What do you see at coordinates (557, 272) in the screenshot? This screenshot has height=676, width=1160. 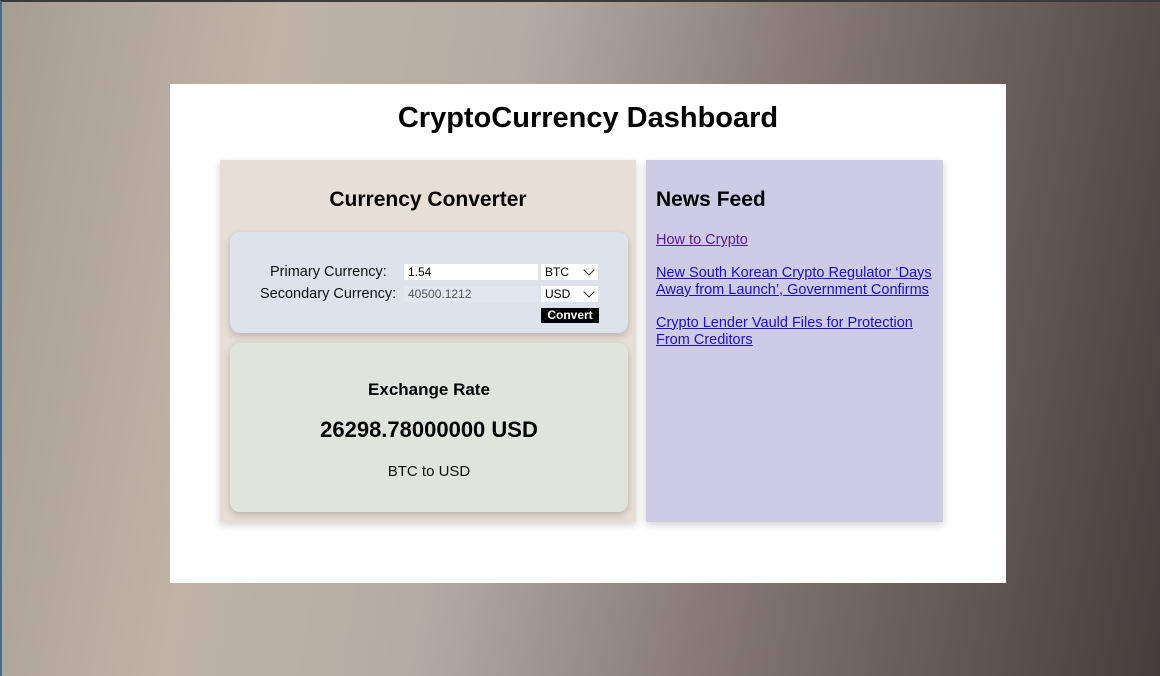 I see `primary-currency-selected: BTC` at bounding box center [557, 272].